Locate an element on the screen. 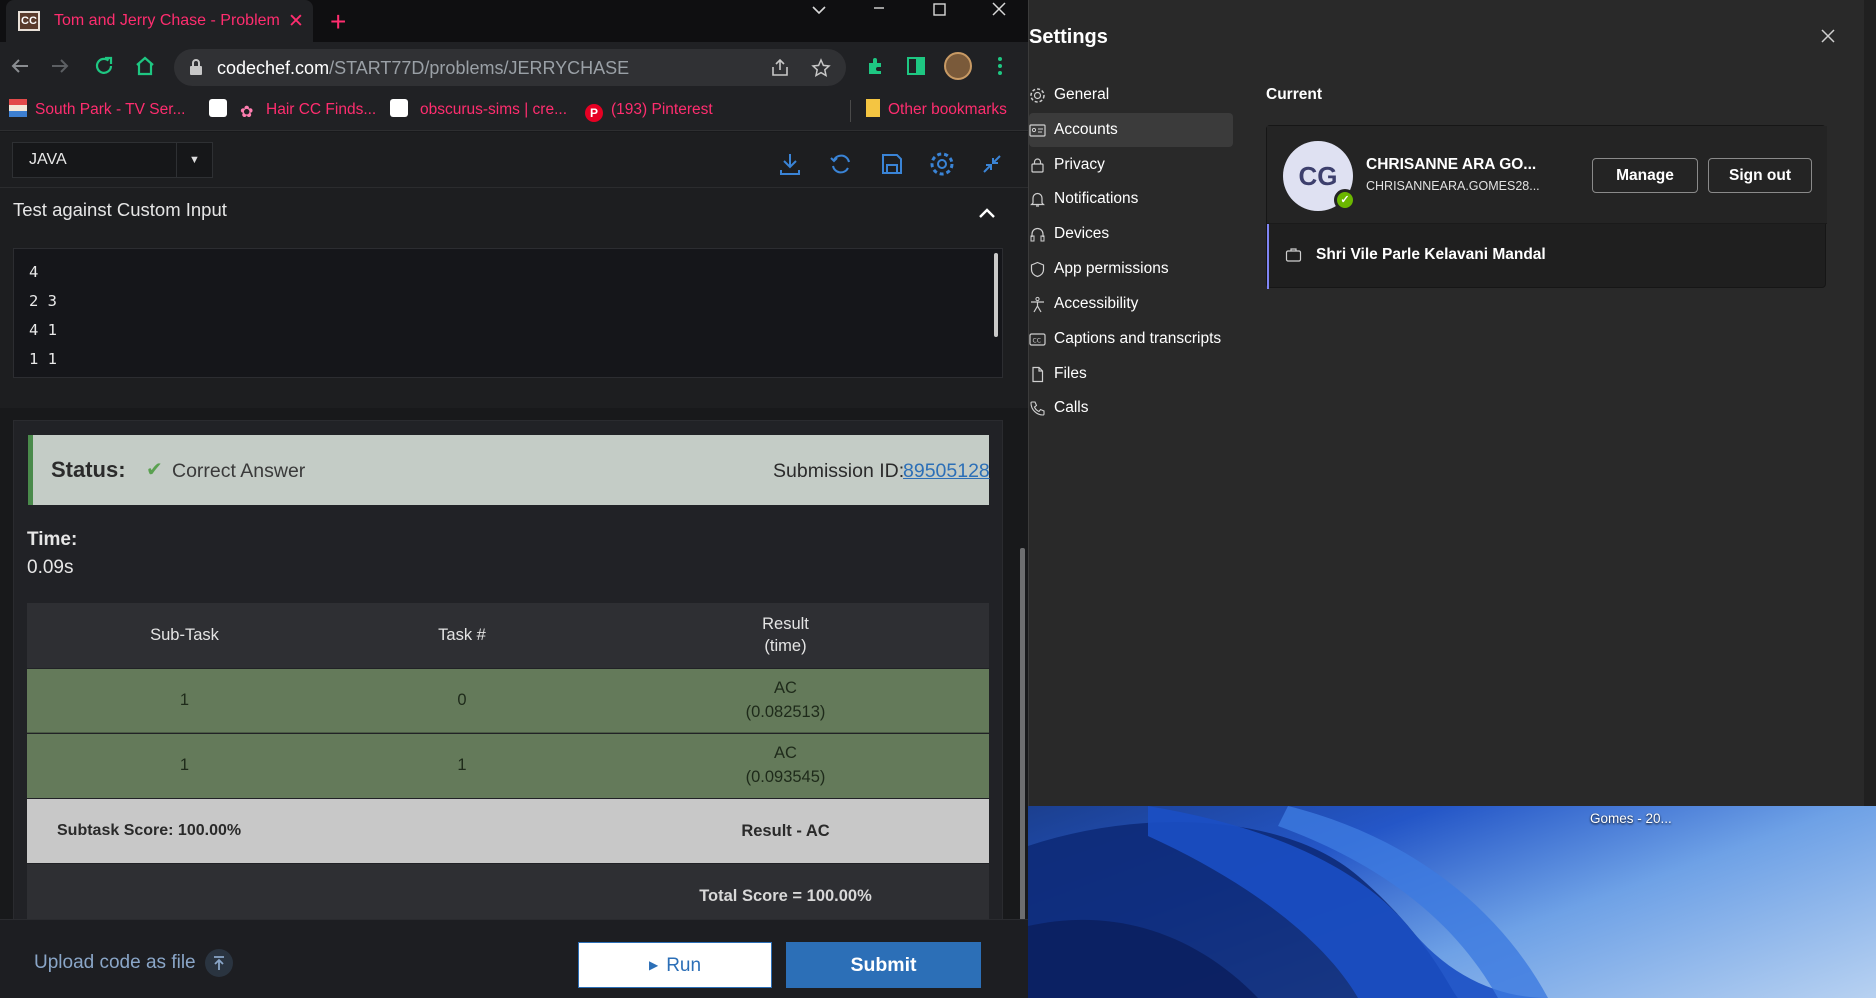 This screenshot has height=998, width=1876. settings-nav-notifications: Notifications is located at coordinates (1131, 199).